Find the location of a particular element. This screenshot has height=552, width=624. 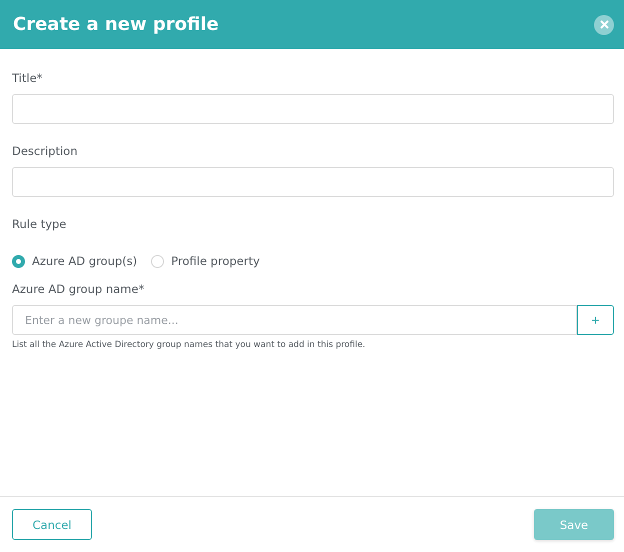

radio-option: Profile property is located at coordinates (205, 261).